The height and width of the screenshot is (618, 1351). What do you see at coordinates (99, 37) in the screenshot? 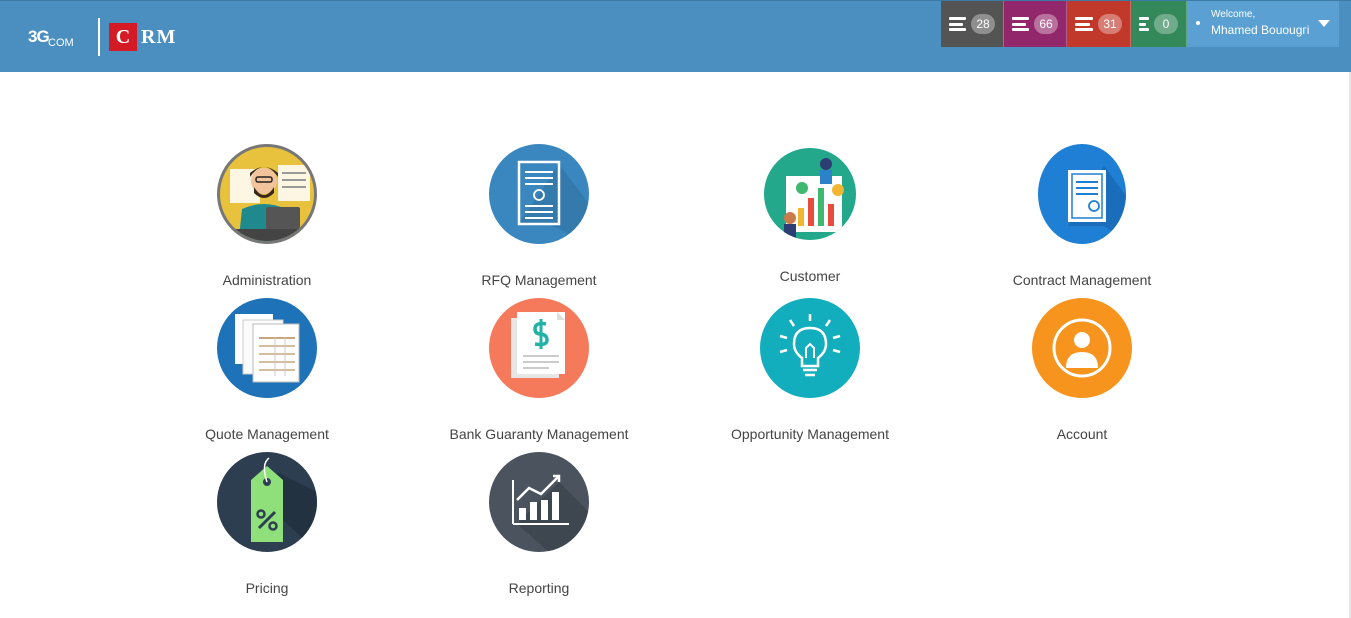
I see `brand-divider` at bounding box center [99, 37].